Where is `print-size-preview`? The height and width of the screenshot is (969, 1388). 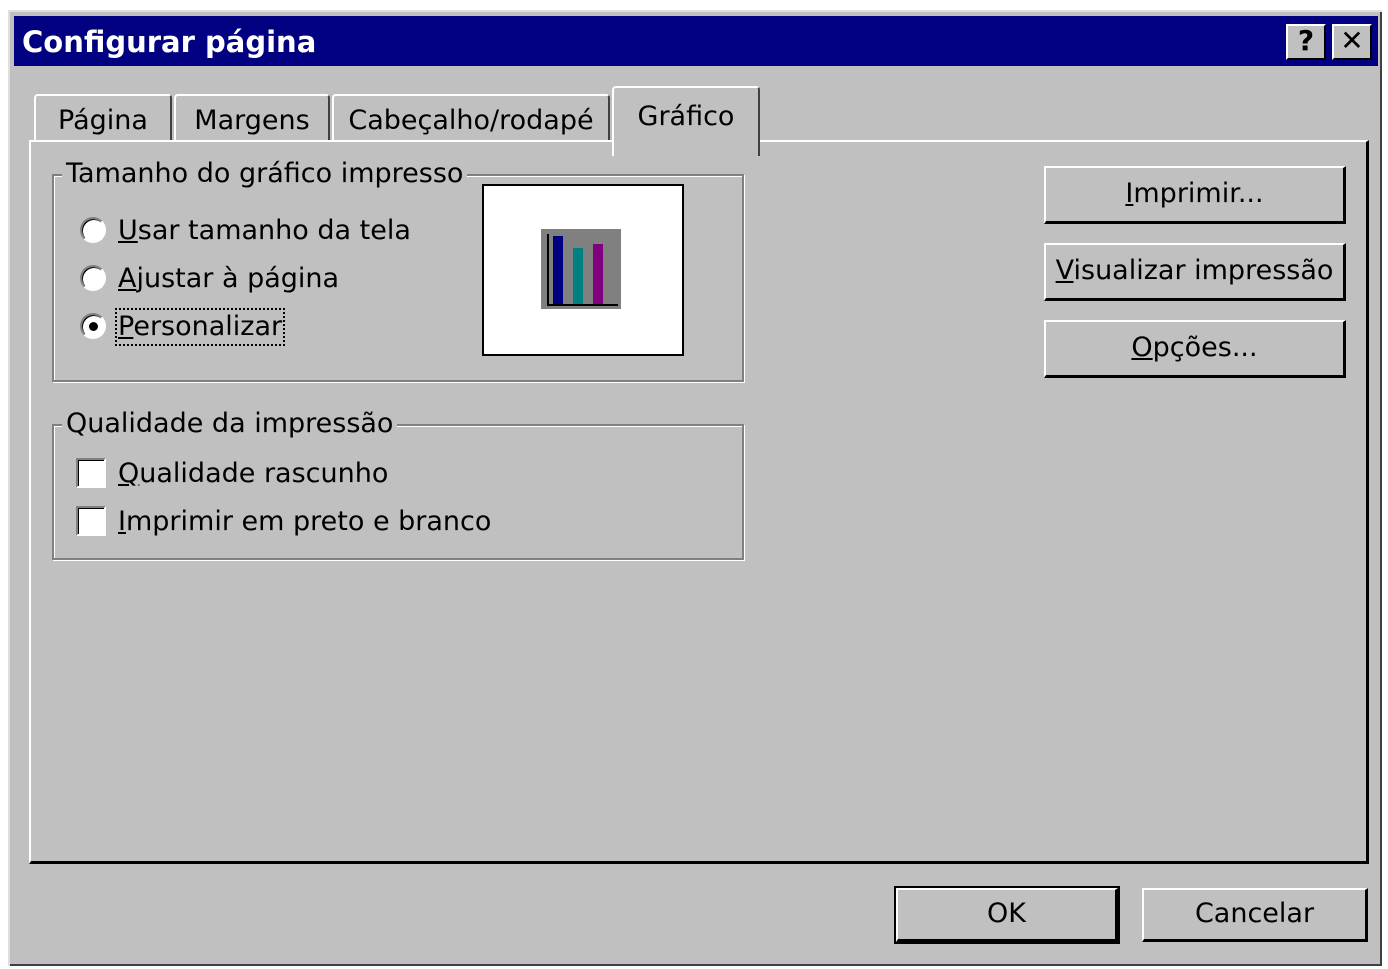 print-size-preview is located at coordinates (583, 270).